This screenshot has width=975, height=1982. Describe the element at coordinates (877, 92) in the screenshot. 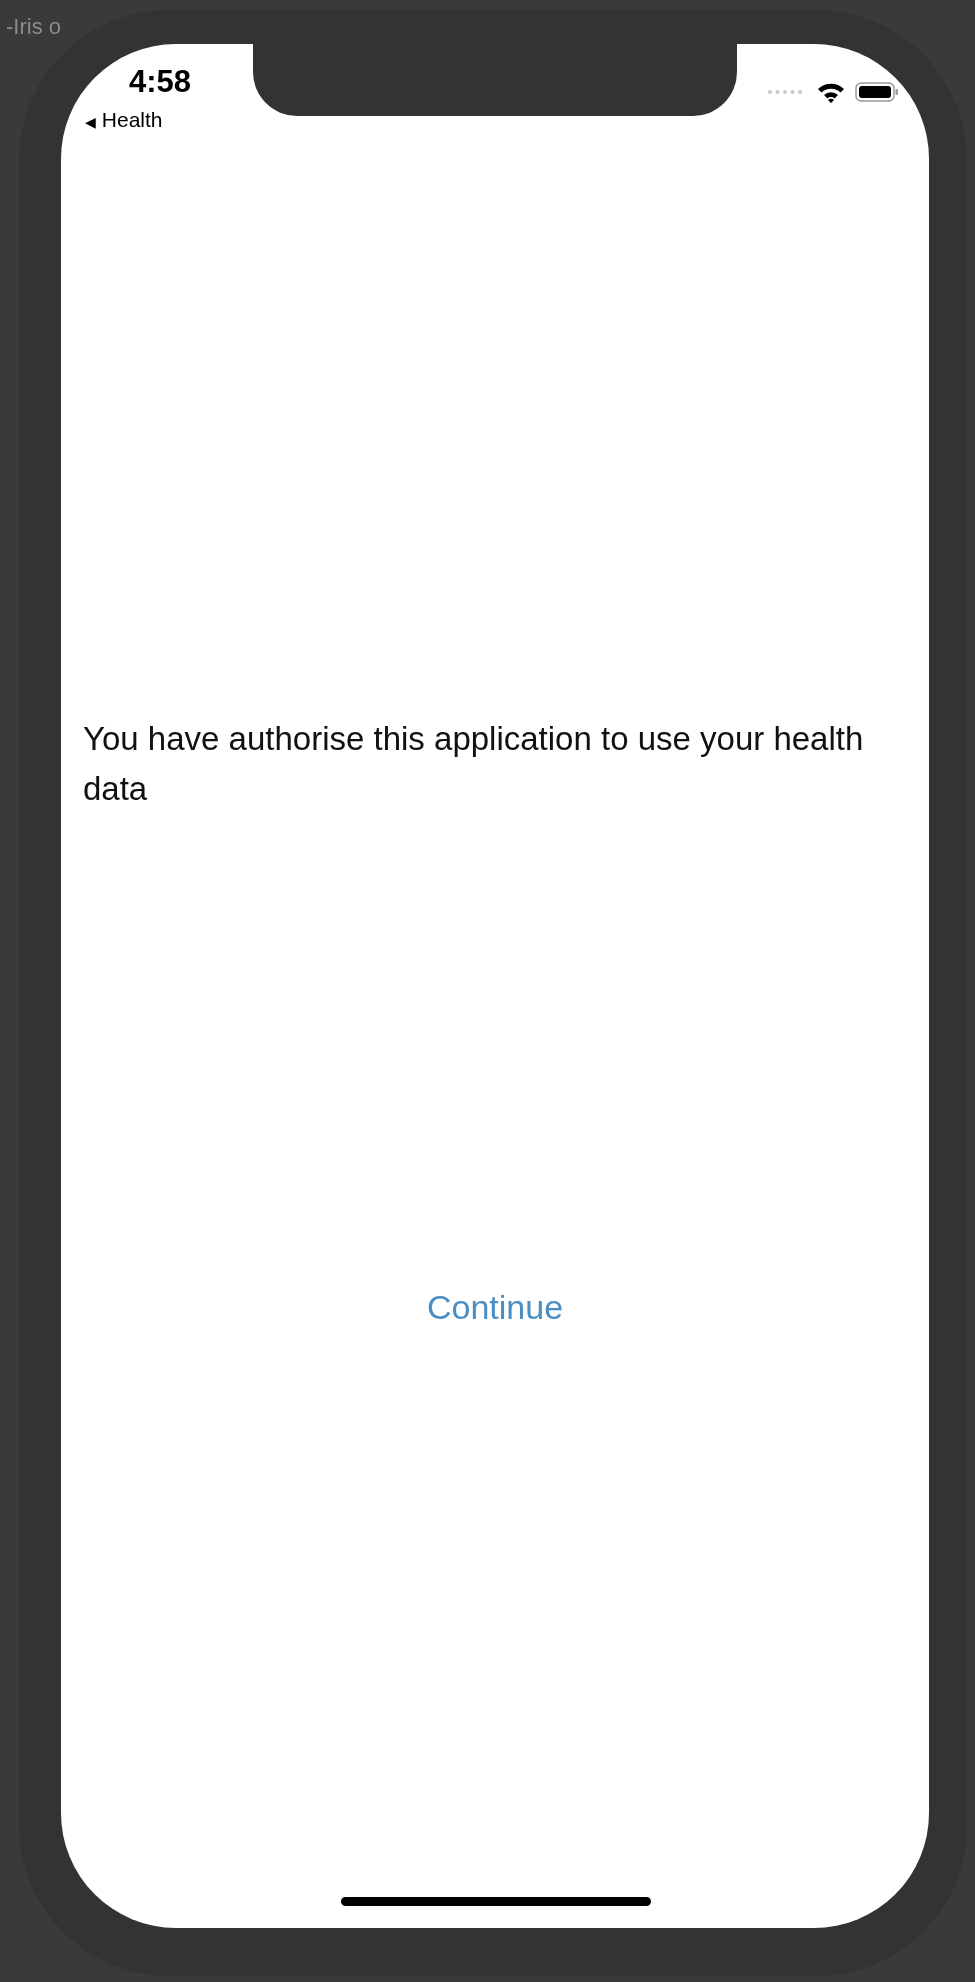

I see `battery-icon` at that location.